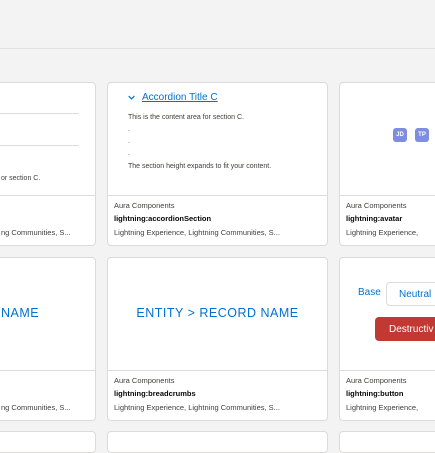  What do you see at coordinates (387, 139) in the screenshot?
I see `card-preview: JD TP` at bounding box center [387, 139].